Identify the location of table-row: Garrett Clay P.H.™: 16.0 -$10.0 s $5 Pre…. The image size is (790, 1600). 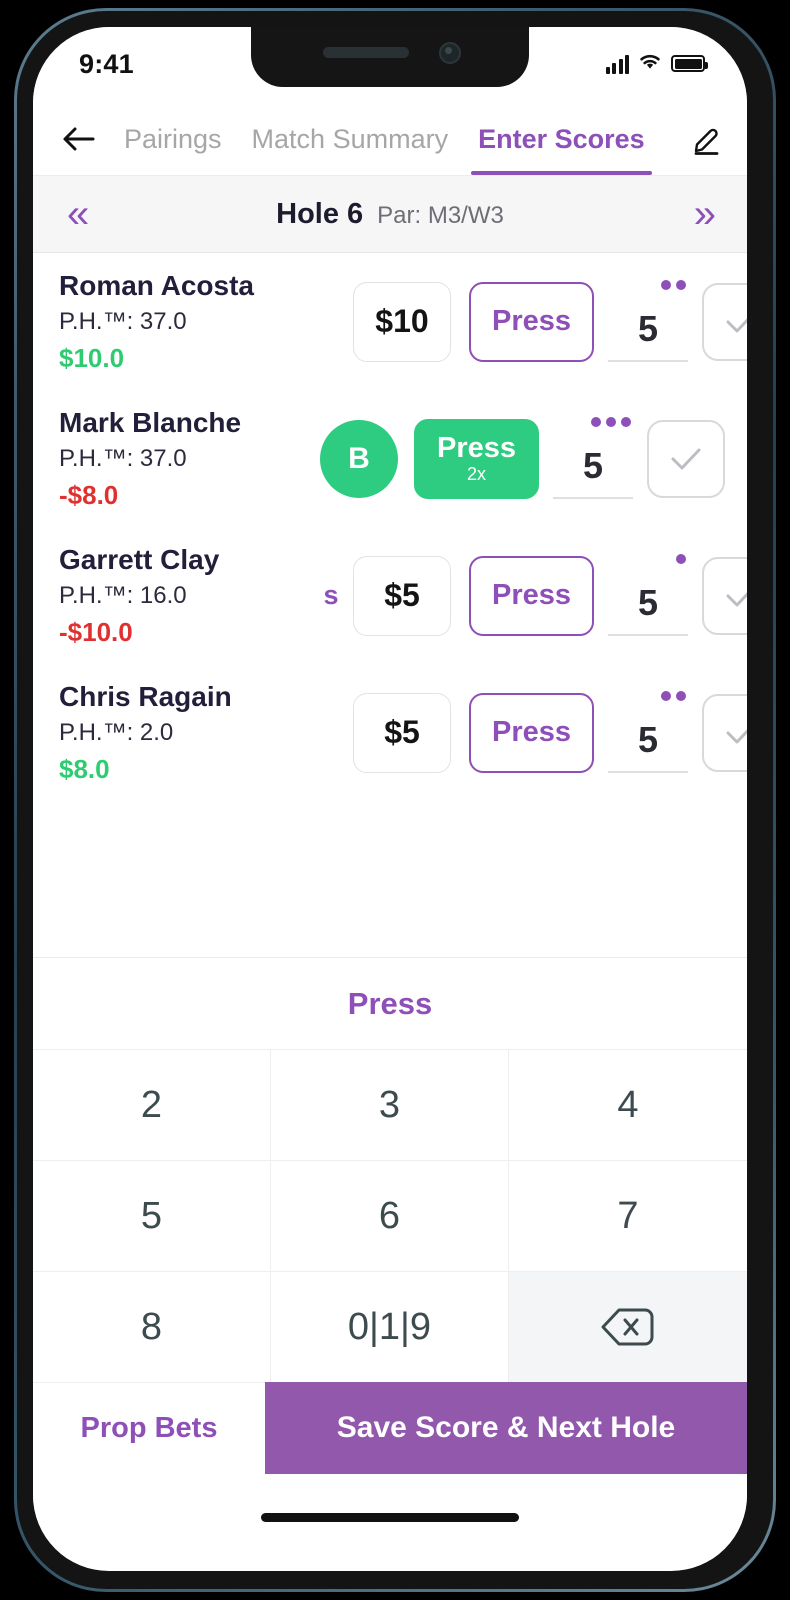
(390, 595).